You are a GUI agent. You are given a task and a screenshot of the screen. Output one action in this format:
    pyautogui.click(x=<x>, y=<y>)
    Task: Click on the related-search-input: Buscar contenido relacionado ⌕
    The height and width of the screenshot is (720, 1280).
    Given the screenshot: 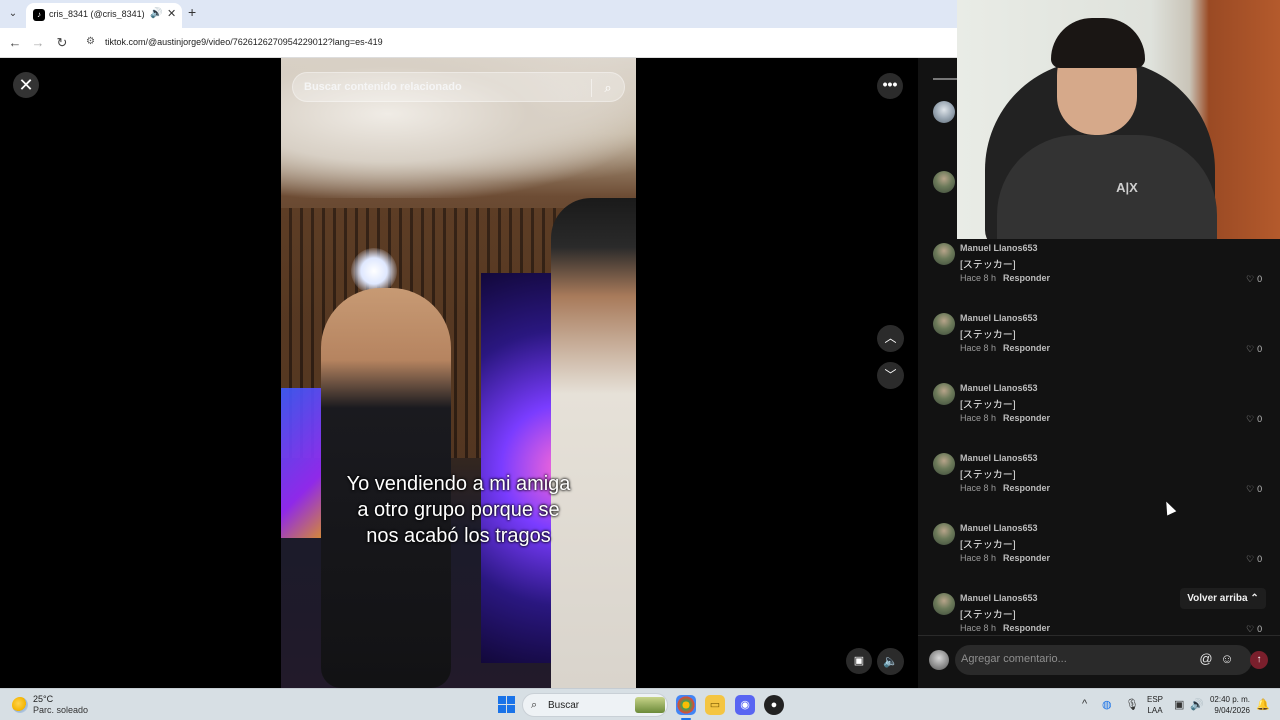 What is the action you would take?
    pyautogui.click(x=458, y=87)
    